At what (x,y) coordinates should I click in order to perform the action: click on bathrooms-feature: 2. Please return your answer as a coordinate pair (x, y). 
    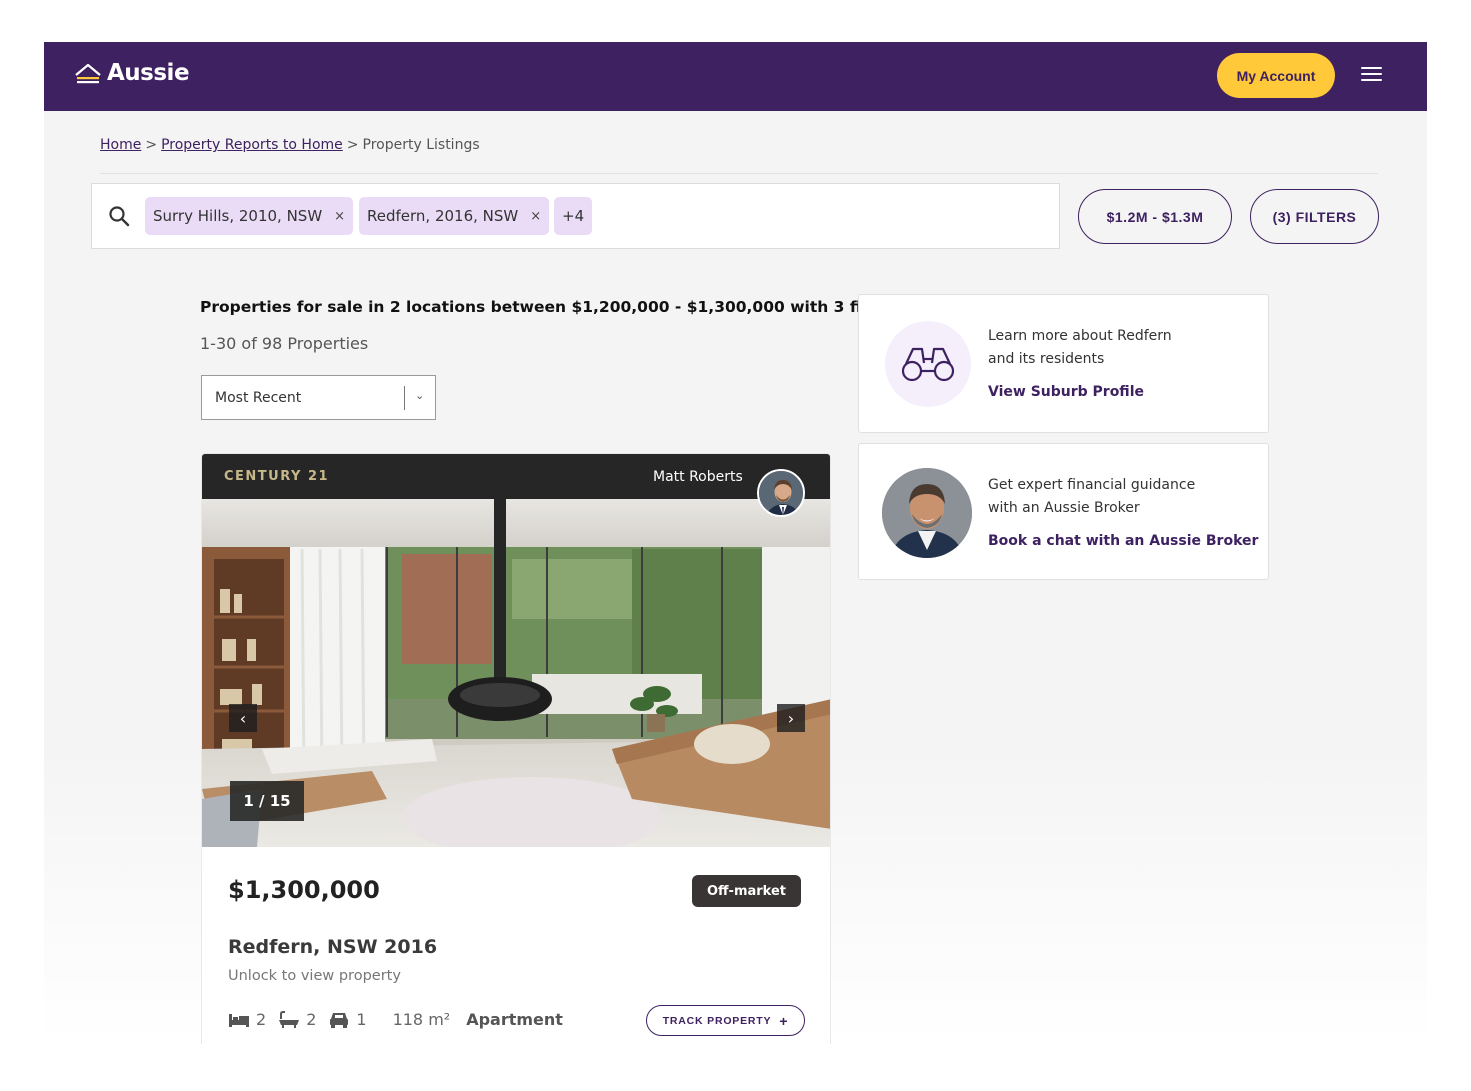
    Looking at the image, I should click on (297, 1019).